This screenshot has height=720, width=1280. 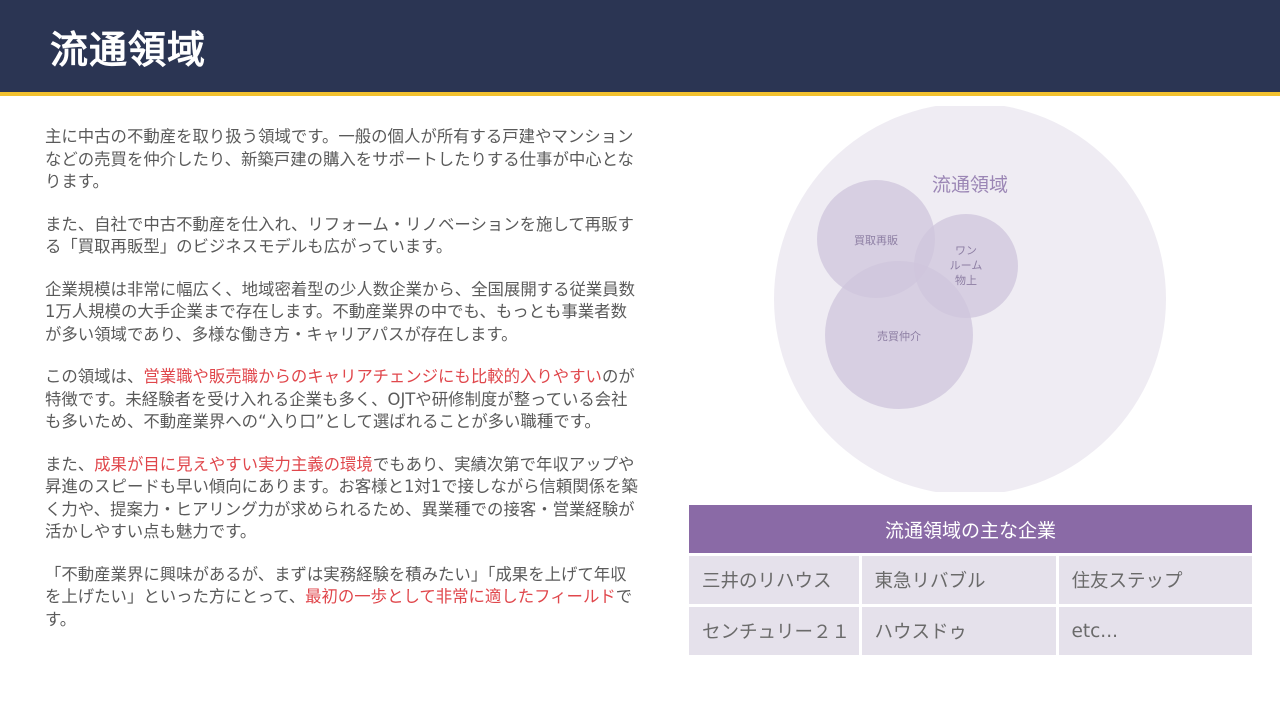 I want to click on companies-table-header: 流通領域の主な企業, so click(x=971, y=530).